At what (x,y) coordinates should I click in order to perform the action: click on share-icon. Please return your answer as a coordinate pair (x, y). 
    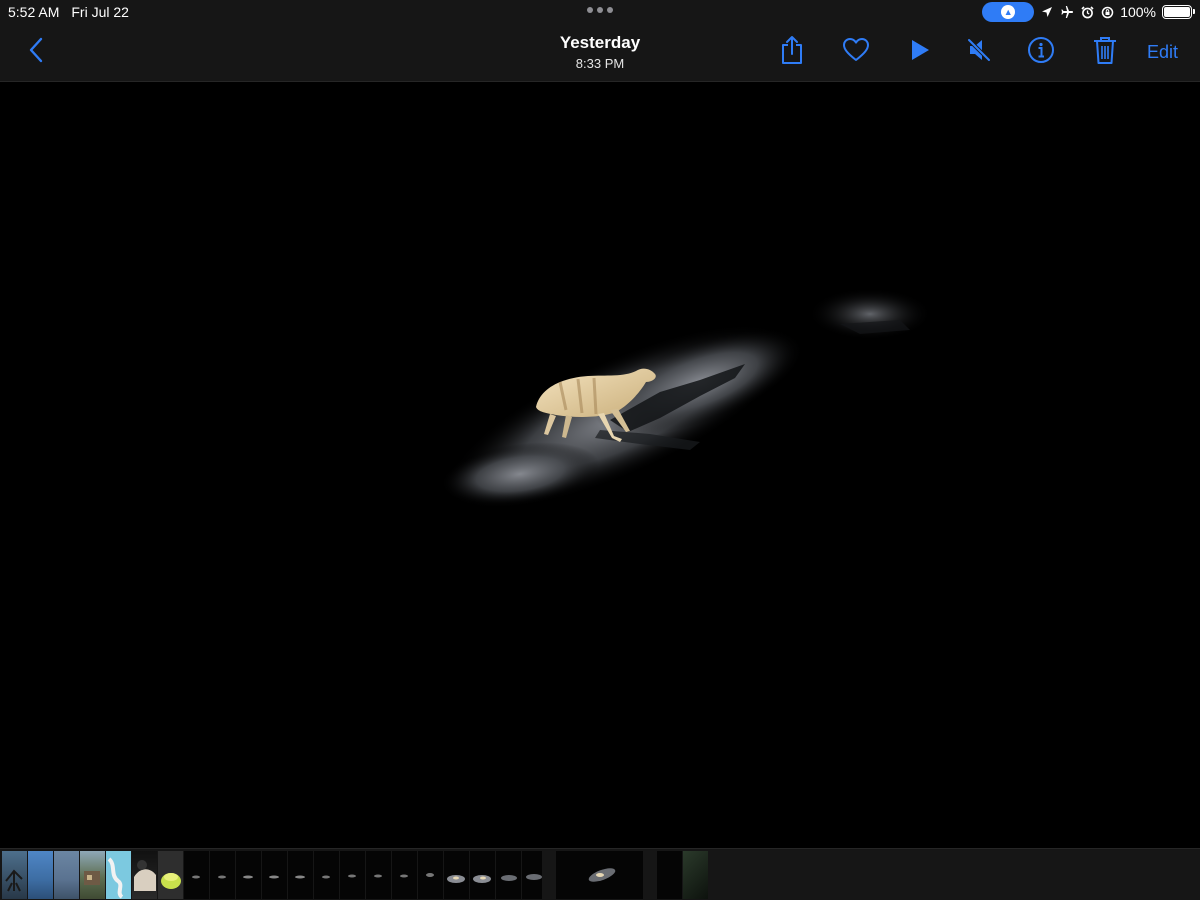
    Looking at the image, I should click on (792, 52).